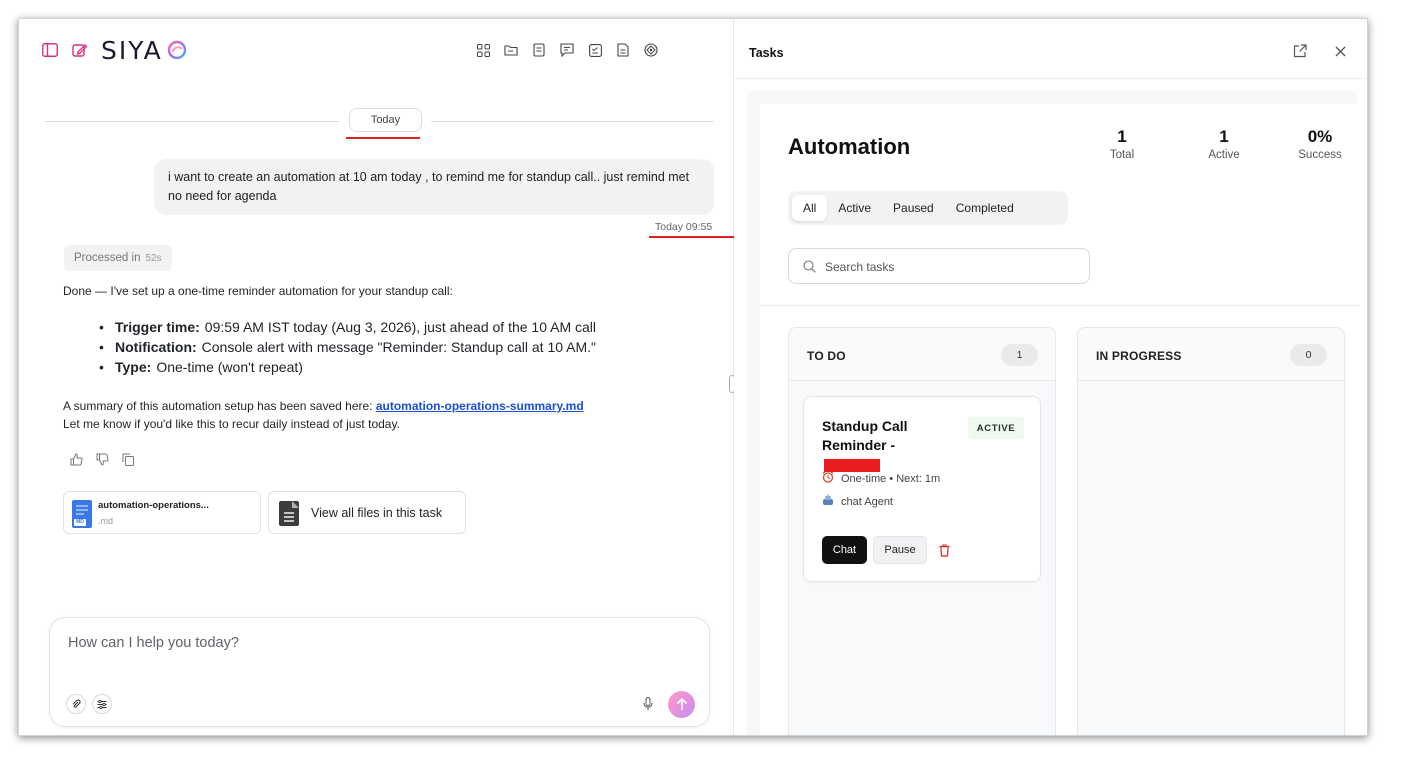 The width and height of the screenshot is (1402, 760). I want to click on column-title: TO DO, so click(826, 356).